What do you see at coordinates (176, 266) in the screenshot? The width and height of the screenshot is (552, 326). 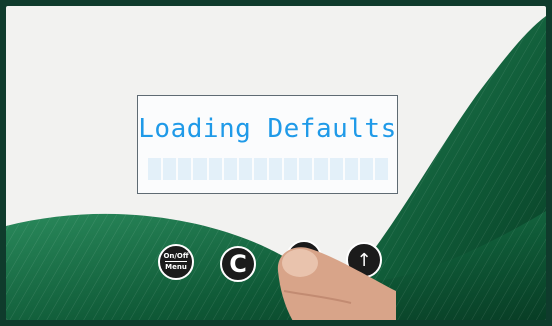 I see `menu-label: Menu` at bounding box center [176, 266].